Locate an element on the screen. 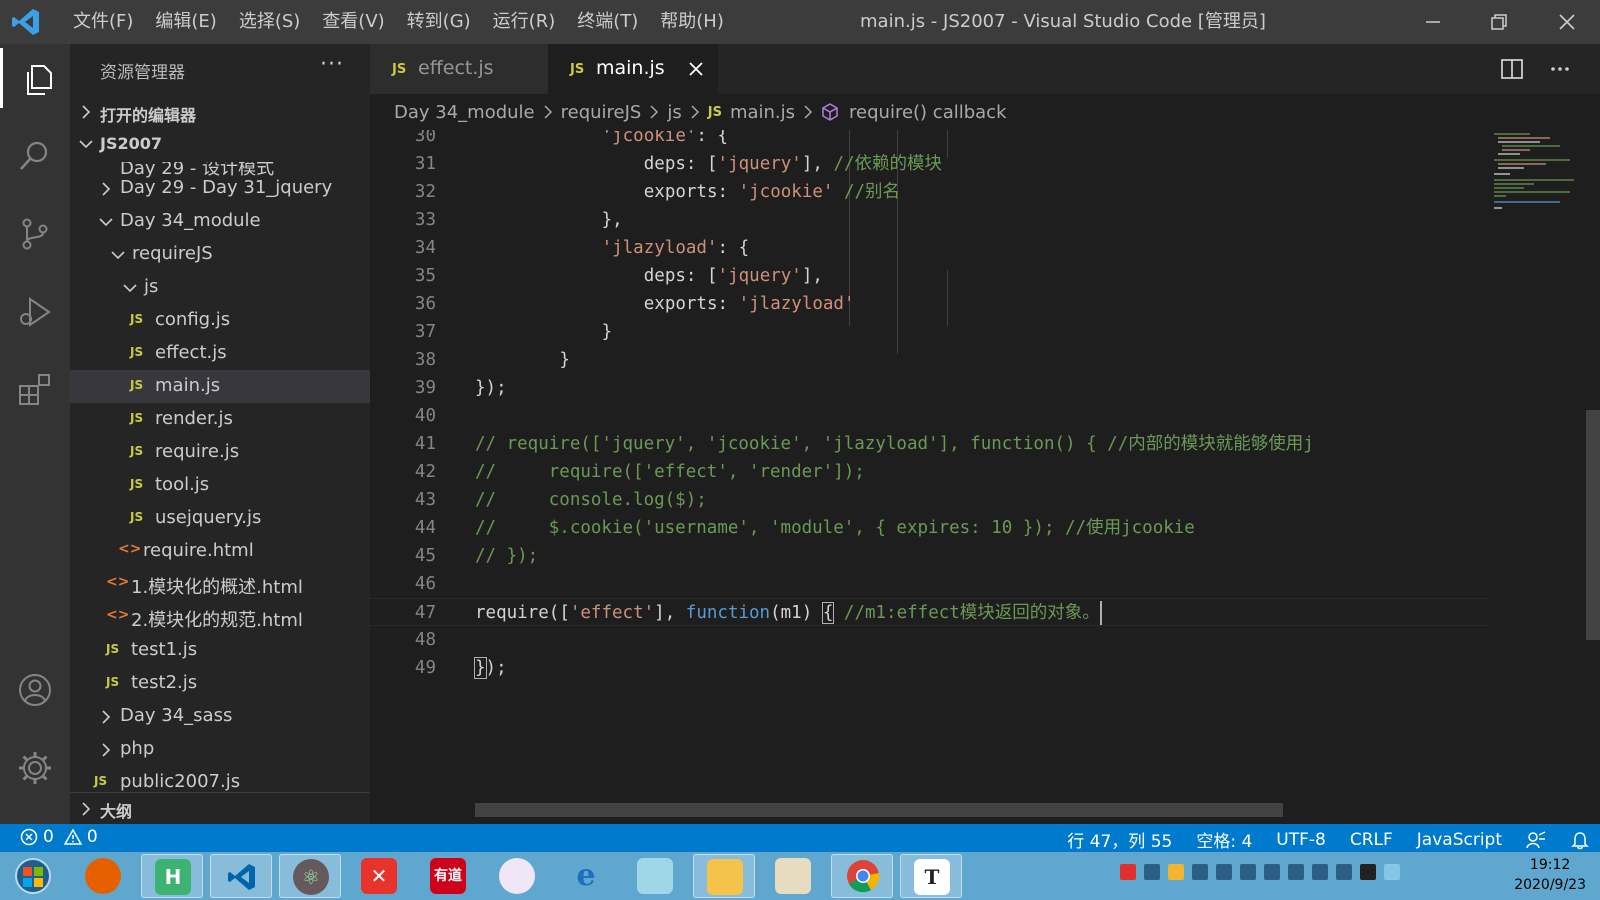 The image size is (1600, 900). breadcrumb-item: require() callback is located at coordinates (927, 112).